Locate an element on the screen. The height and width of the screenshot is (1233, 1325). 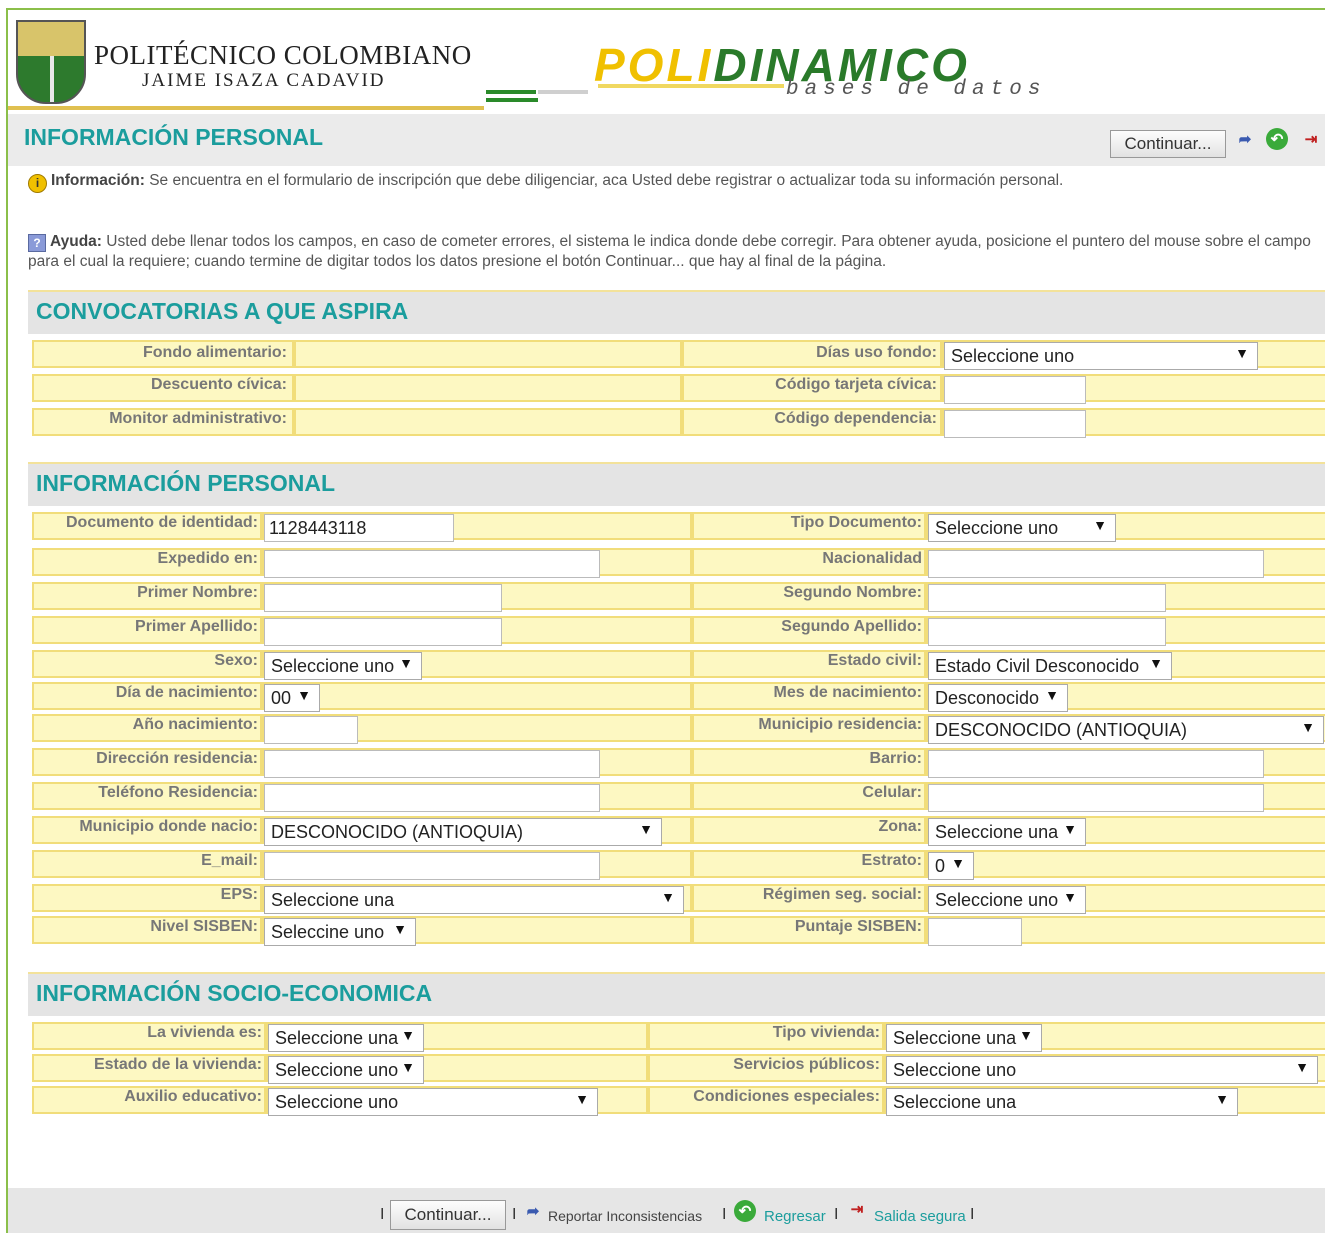
tipo-vivienda-select: Seleccione una ▼ is located at coordinates (964, 1038).